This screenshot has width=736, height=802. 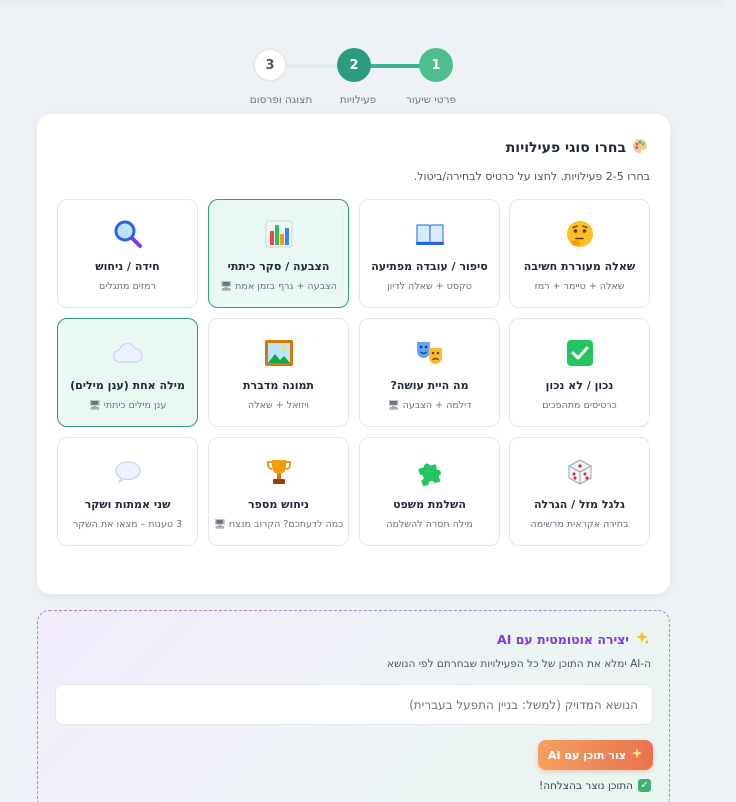 What do you see at coordinates (644, 785) in the screenshot?
I see `check-icon: ✓` at bounding box center [644, 785].